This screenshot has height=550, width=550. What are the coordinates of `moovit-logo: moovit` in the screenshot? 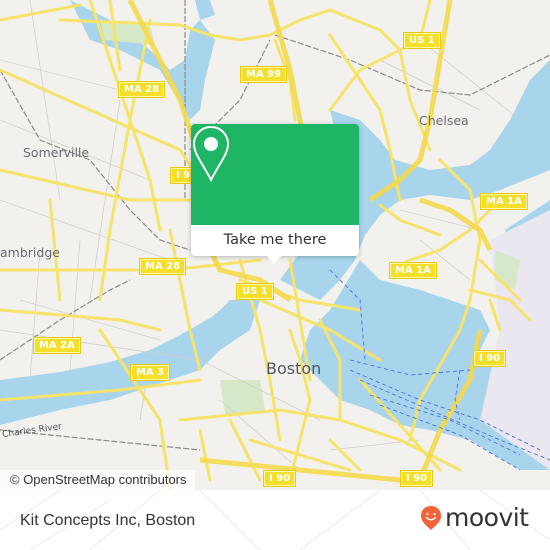 It's located at (474, 517).